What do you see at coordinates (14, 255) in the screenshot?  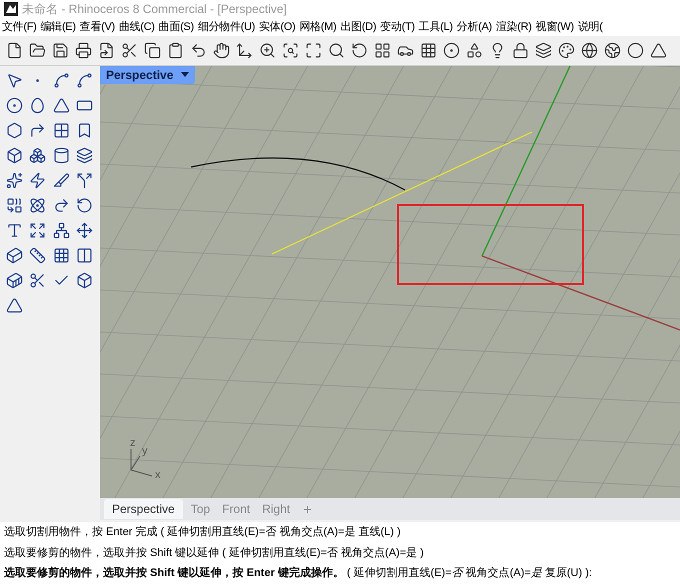 I see `solid-icon` at bounding box center [14, 255].